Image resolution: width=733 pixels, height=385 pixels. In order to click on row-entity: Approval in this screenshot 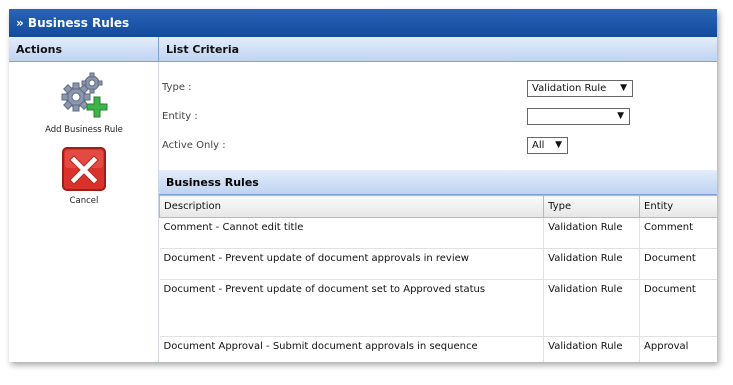, I will do `click(678, 349)`.